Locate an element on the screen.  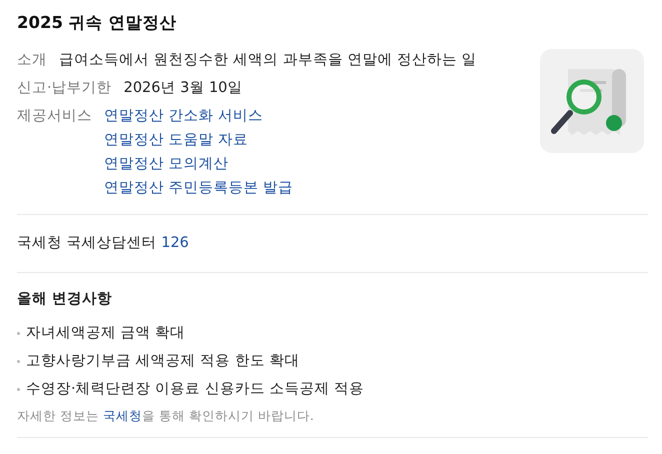
section-title: 올해 변경사항 is located at coordinates (65, 299).